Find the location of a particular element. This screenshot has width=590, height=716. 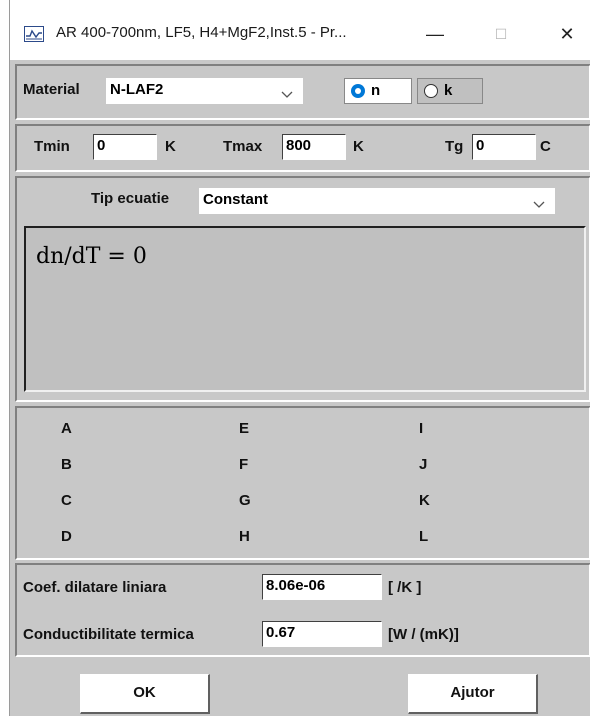

tmax-input: 800 is located at coordinates (314, 147).